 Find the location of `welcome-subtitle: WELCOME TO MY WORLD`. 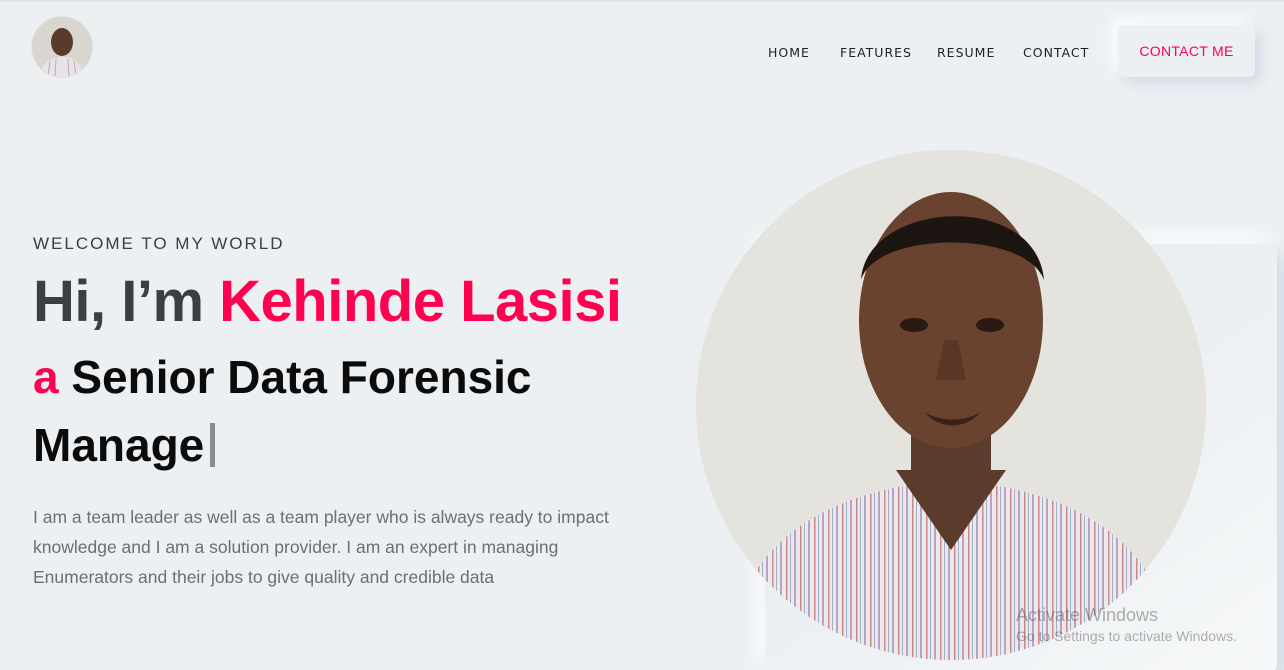

welcome-subtitle: WELCOME TO MY WORLD is located at coordinates (159, 243).